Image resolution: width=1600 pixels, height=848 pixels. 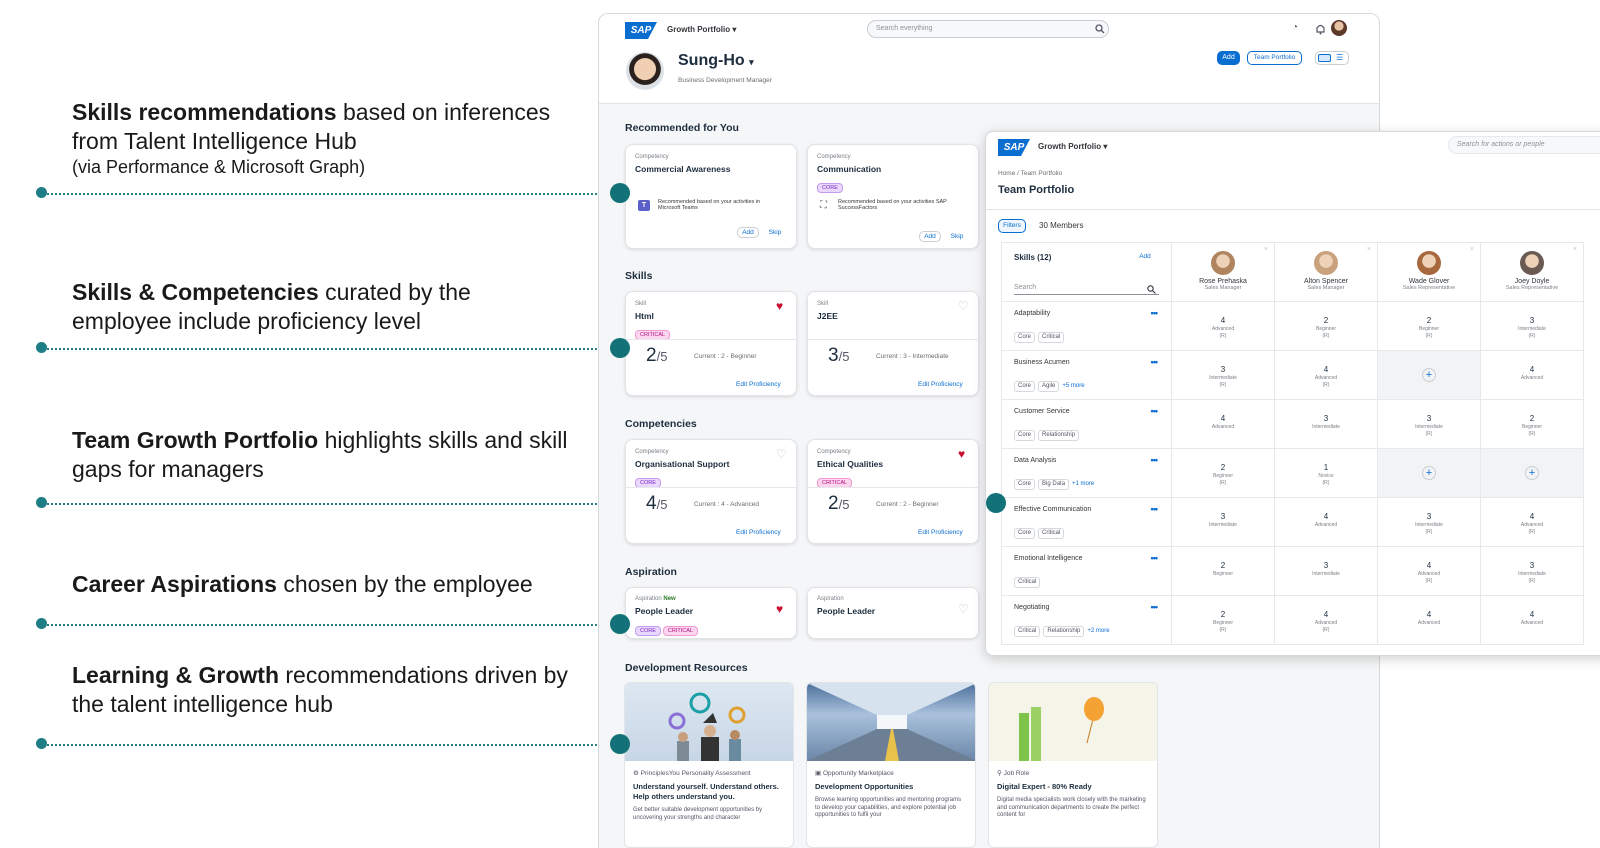 I want to click on team-portfolio-button: Team Portfolio, so click(x=1274, y=58).